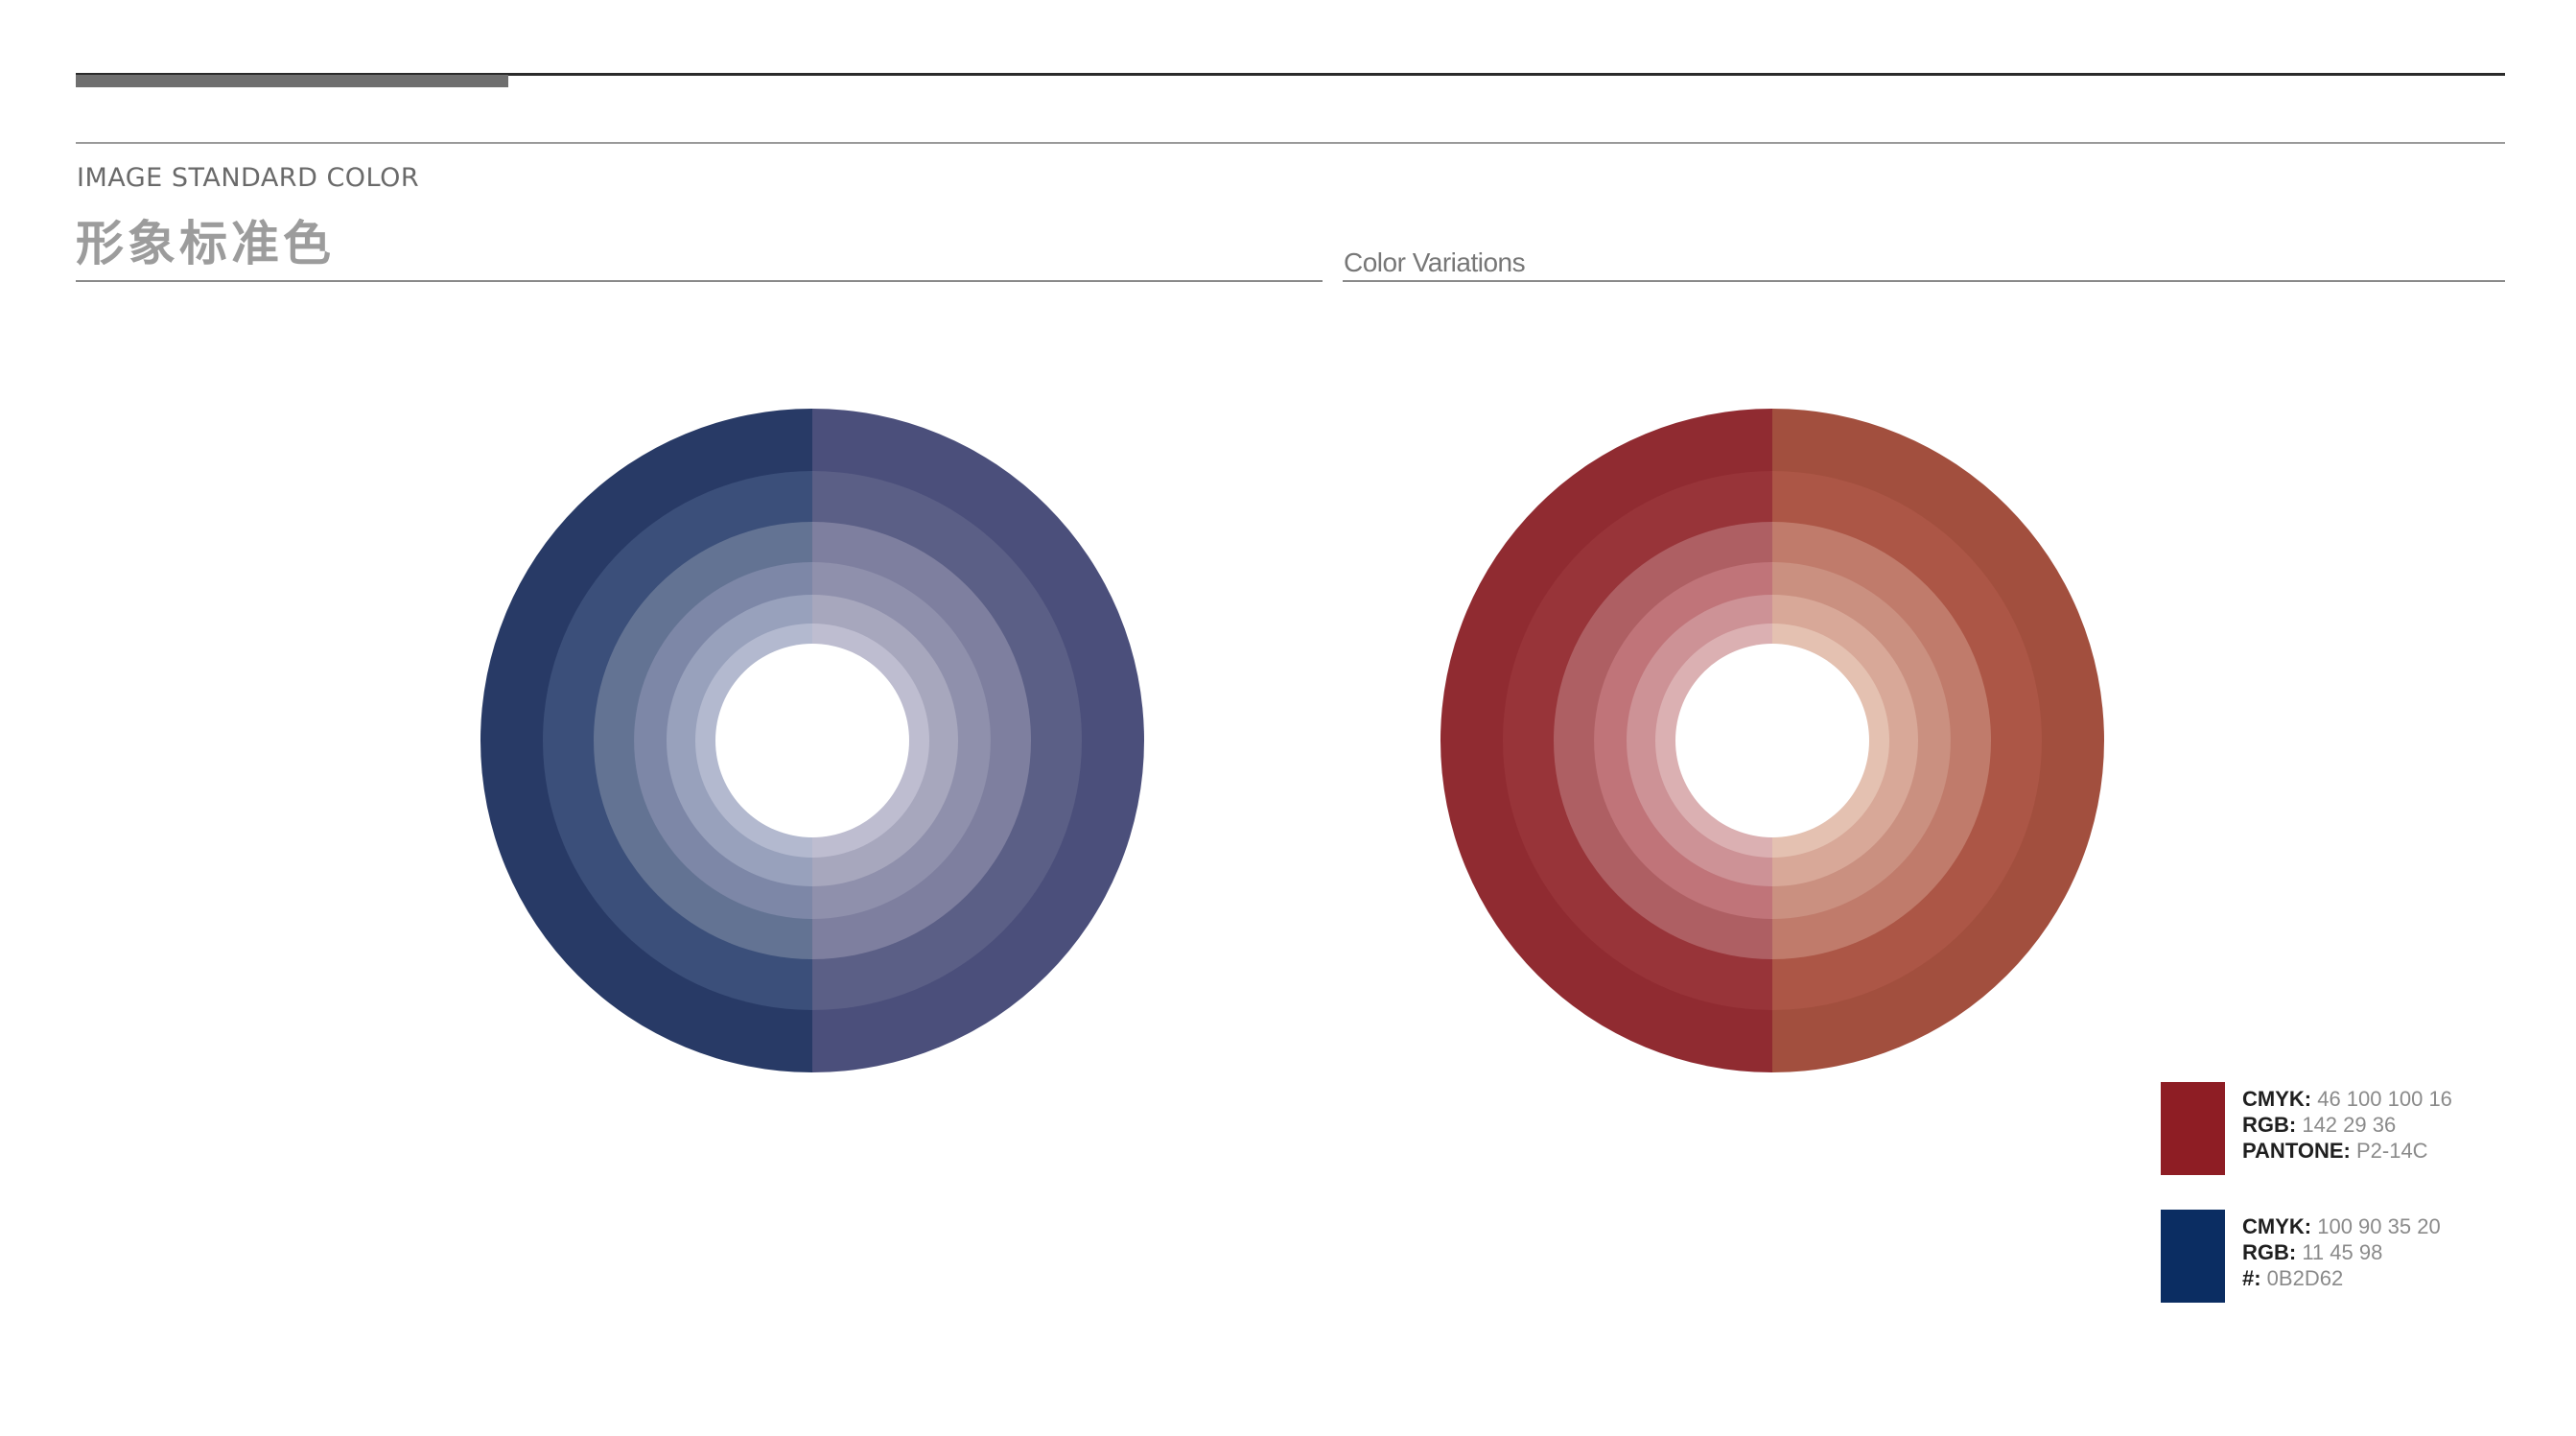 The height and width of the screenshot is (1436, 2576). I want to click on navy-swatch, so click(2193, 1256).